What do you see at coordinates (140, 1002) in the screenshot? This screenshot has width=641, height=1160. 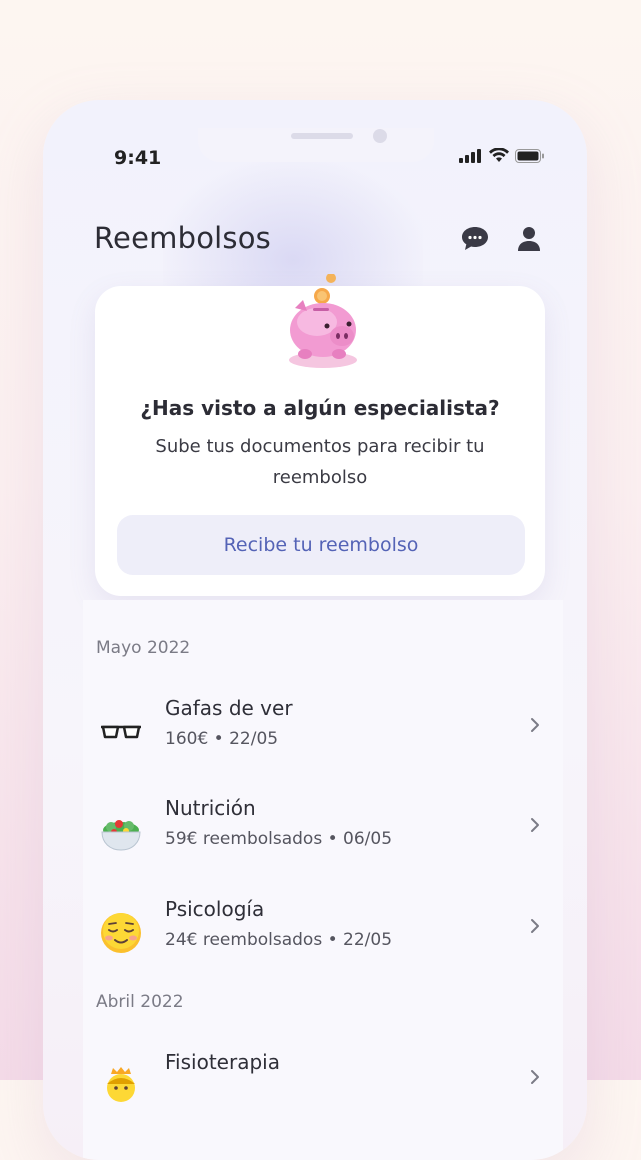 I see `section-label-abril: Abril 2022` at bounding box center [140, 1002].